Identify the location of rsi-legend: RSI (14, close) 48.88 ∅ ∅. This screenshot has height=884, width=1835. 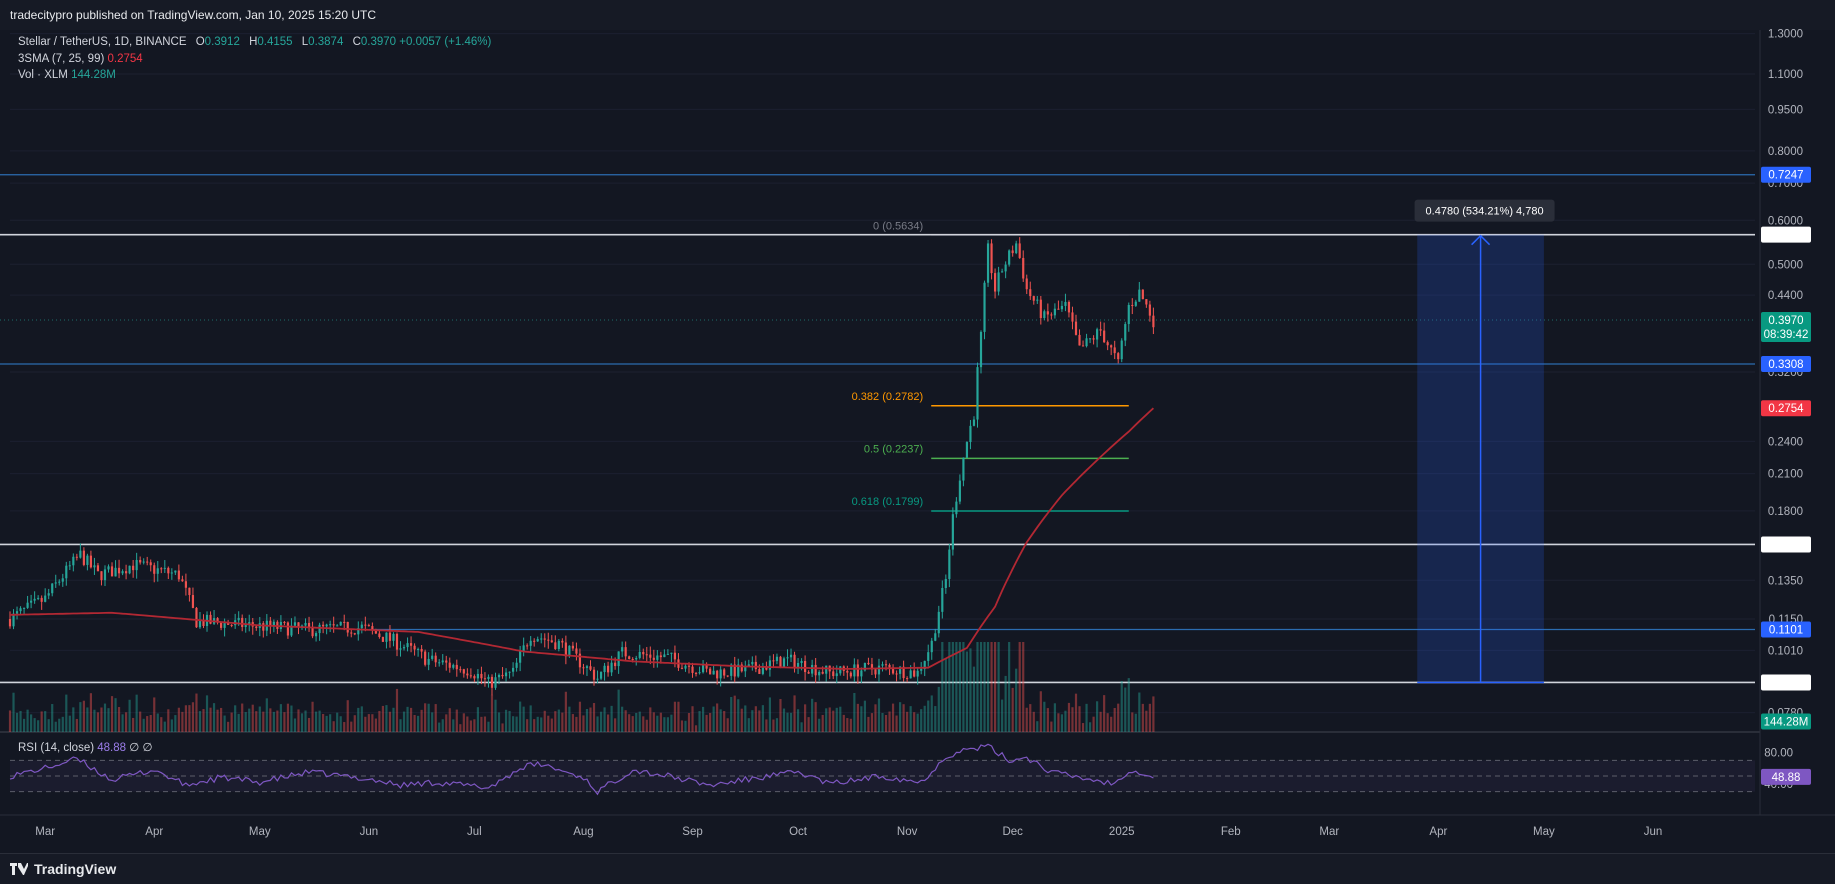
(85, 747).